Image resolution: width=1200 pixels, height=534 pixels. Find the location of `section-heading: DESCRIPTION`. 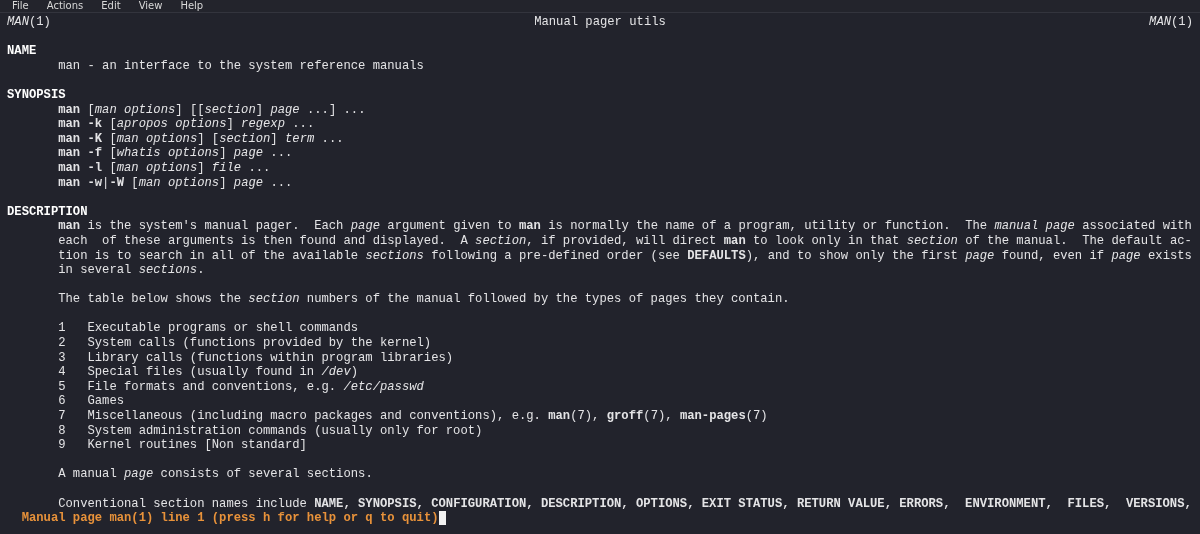

section-heading: DESCRIPTION is located at coordinates (47, 212).